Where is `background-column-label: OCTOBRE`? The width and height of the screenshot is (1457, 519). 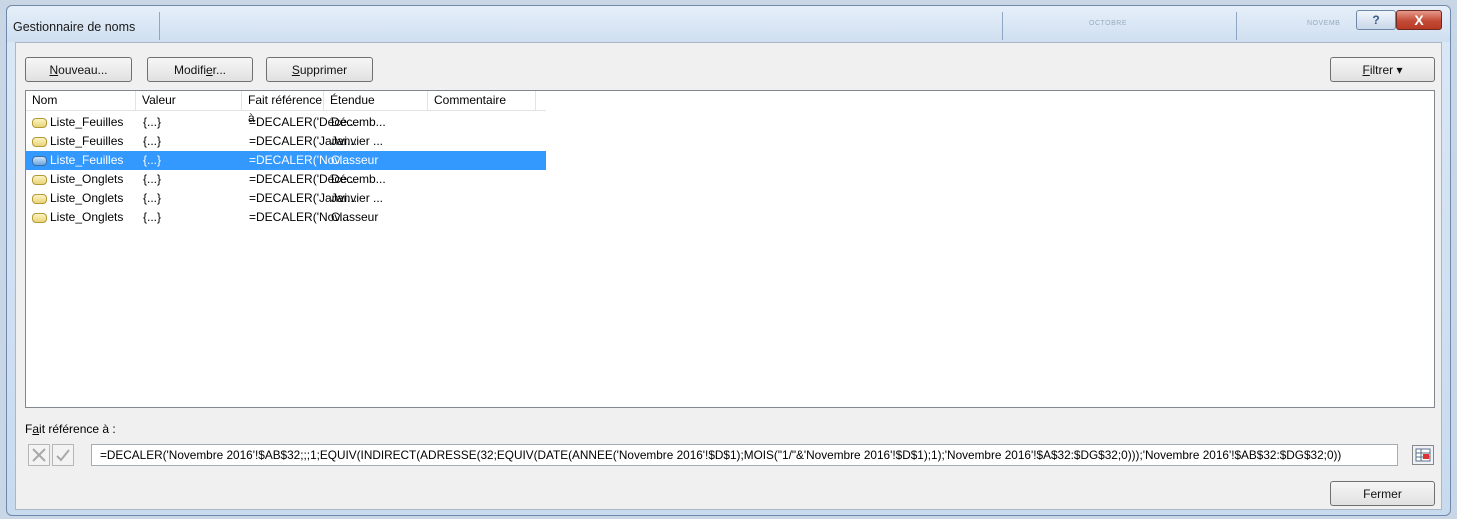 background-column-label: OCTOBRE is located at coordinates (1108, 23).